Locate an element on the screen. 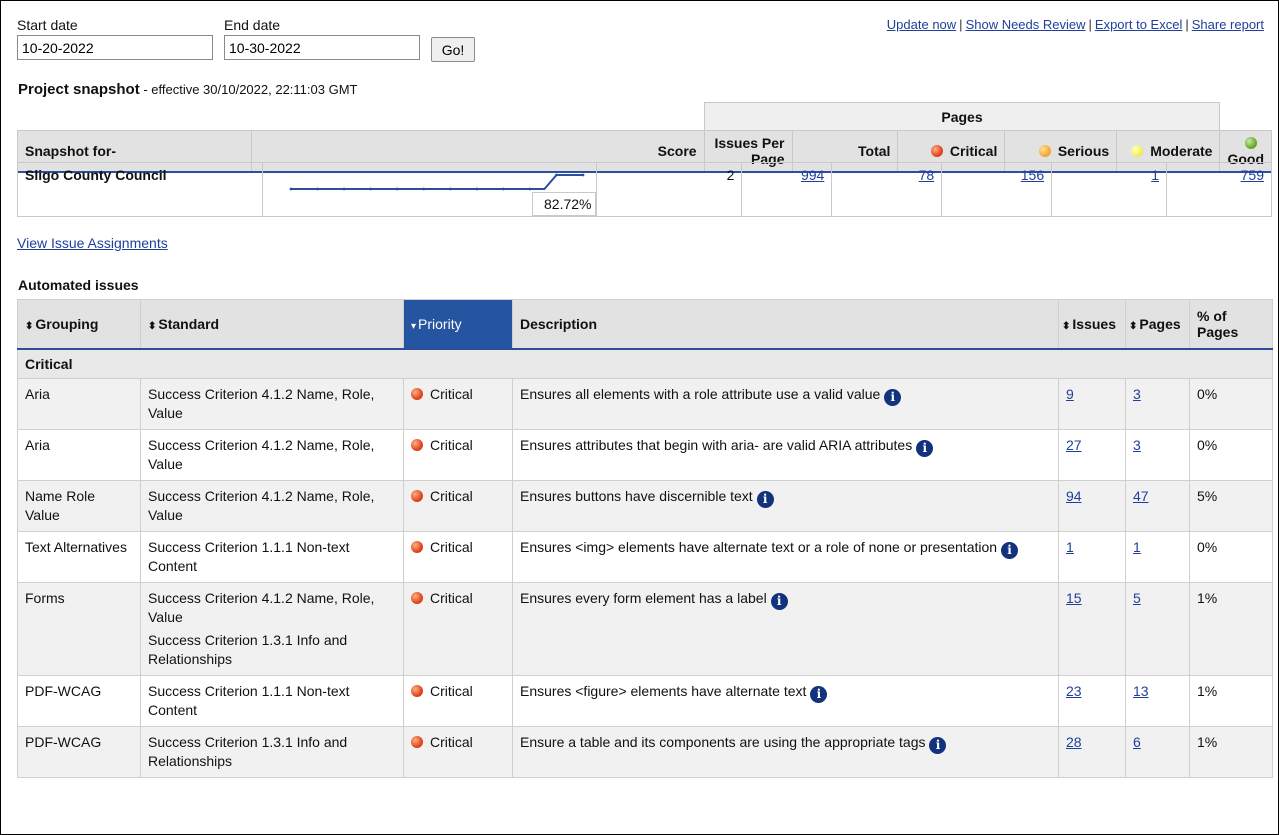 The width and height of the screenshot is (1279, 835). view-issue-assignments-link: View Issue Assignments is located at coordinates (92, 243).